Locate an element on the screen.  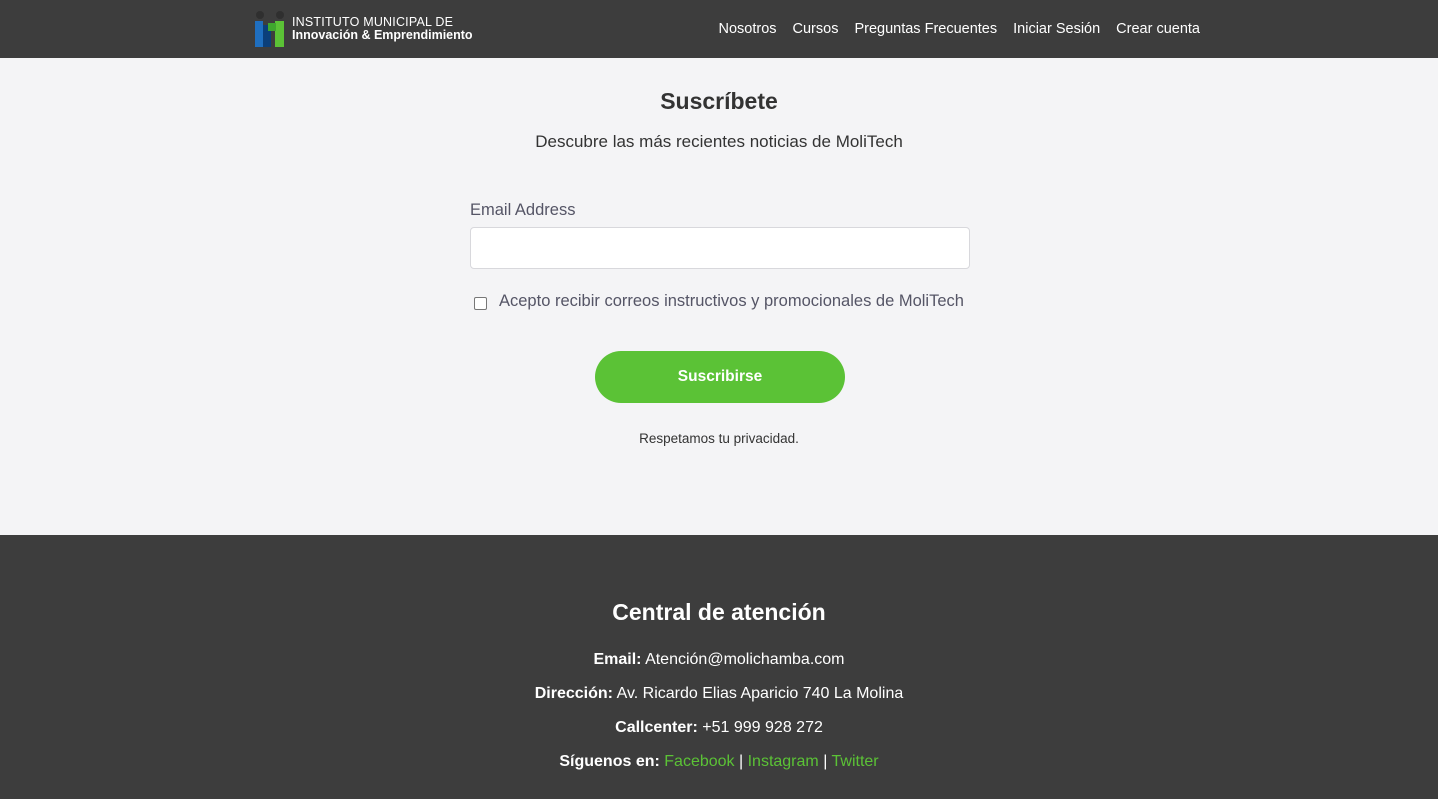
nav-link-preguntas-frecuentes: Preguntas Frecuentes is located at coordinates (925, 29).